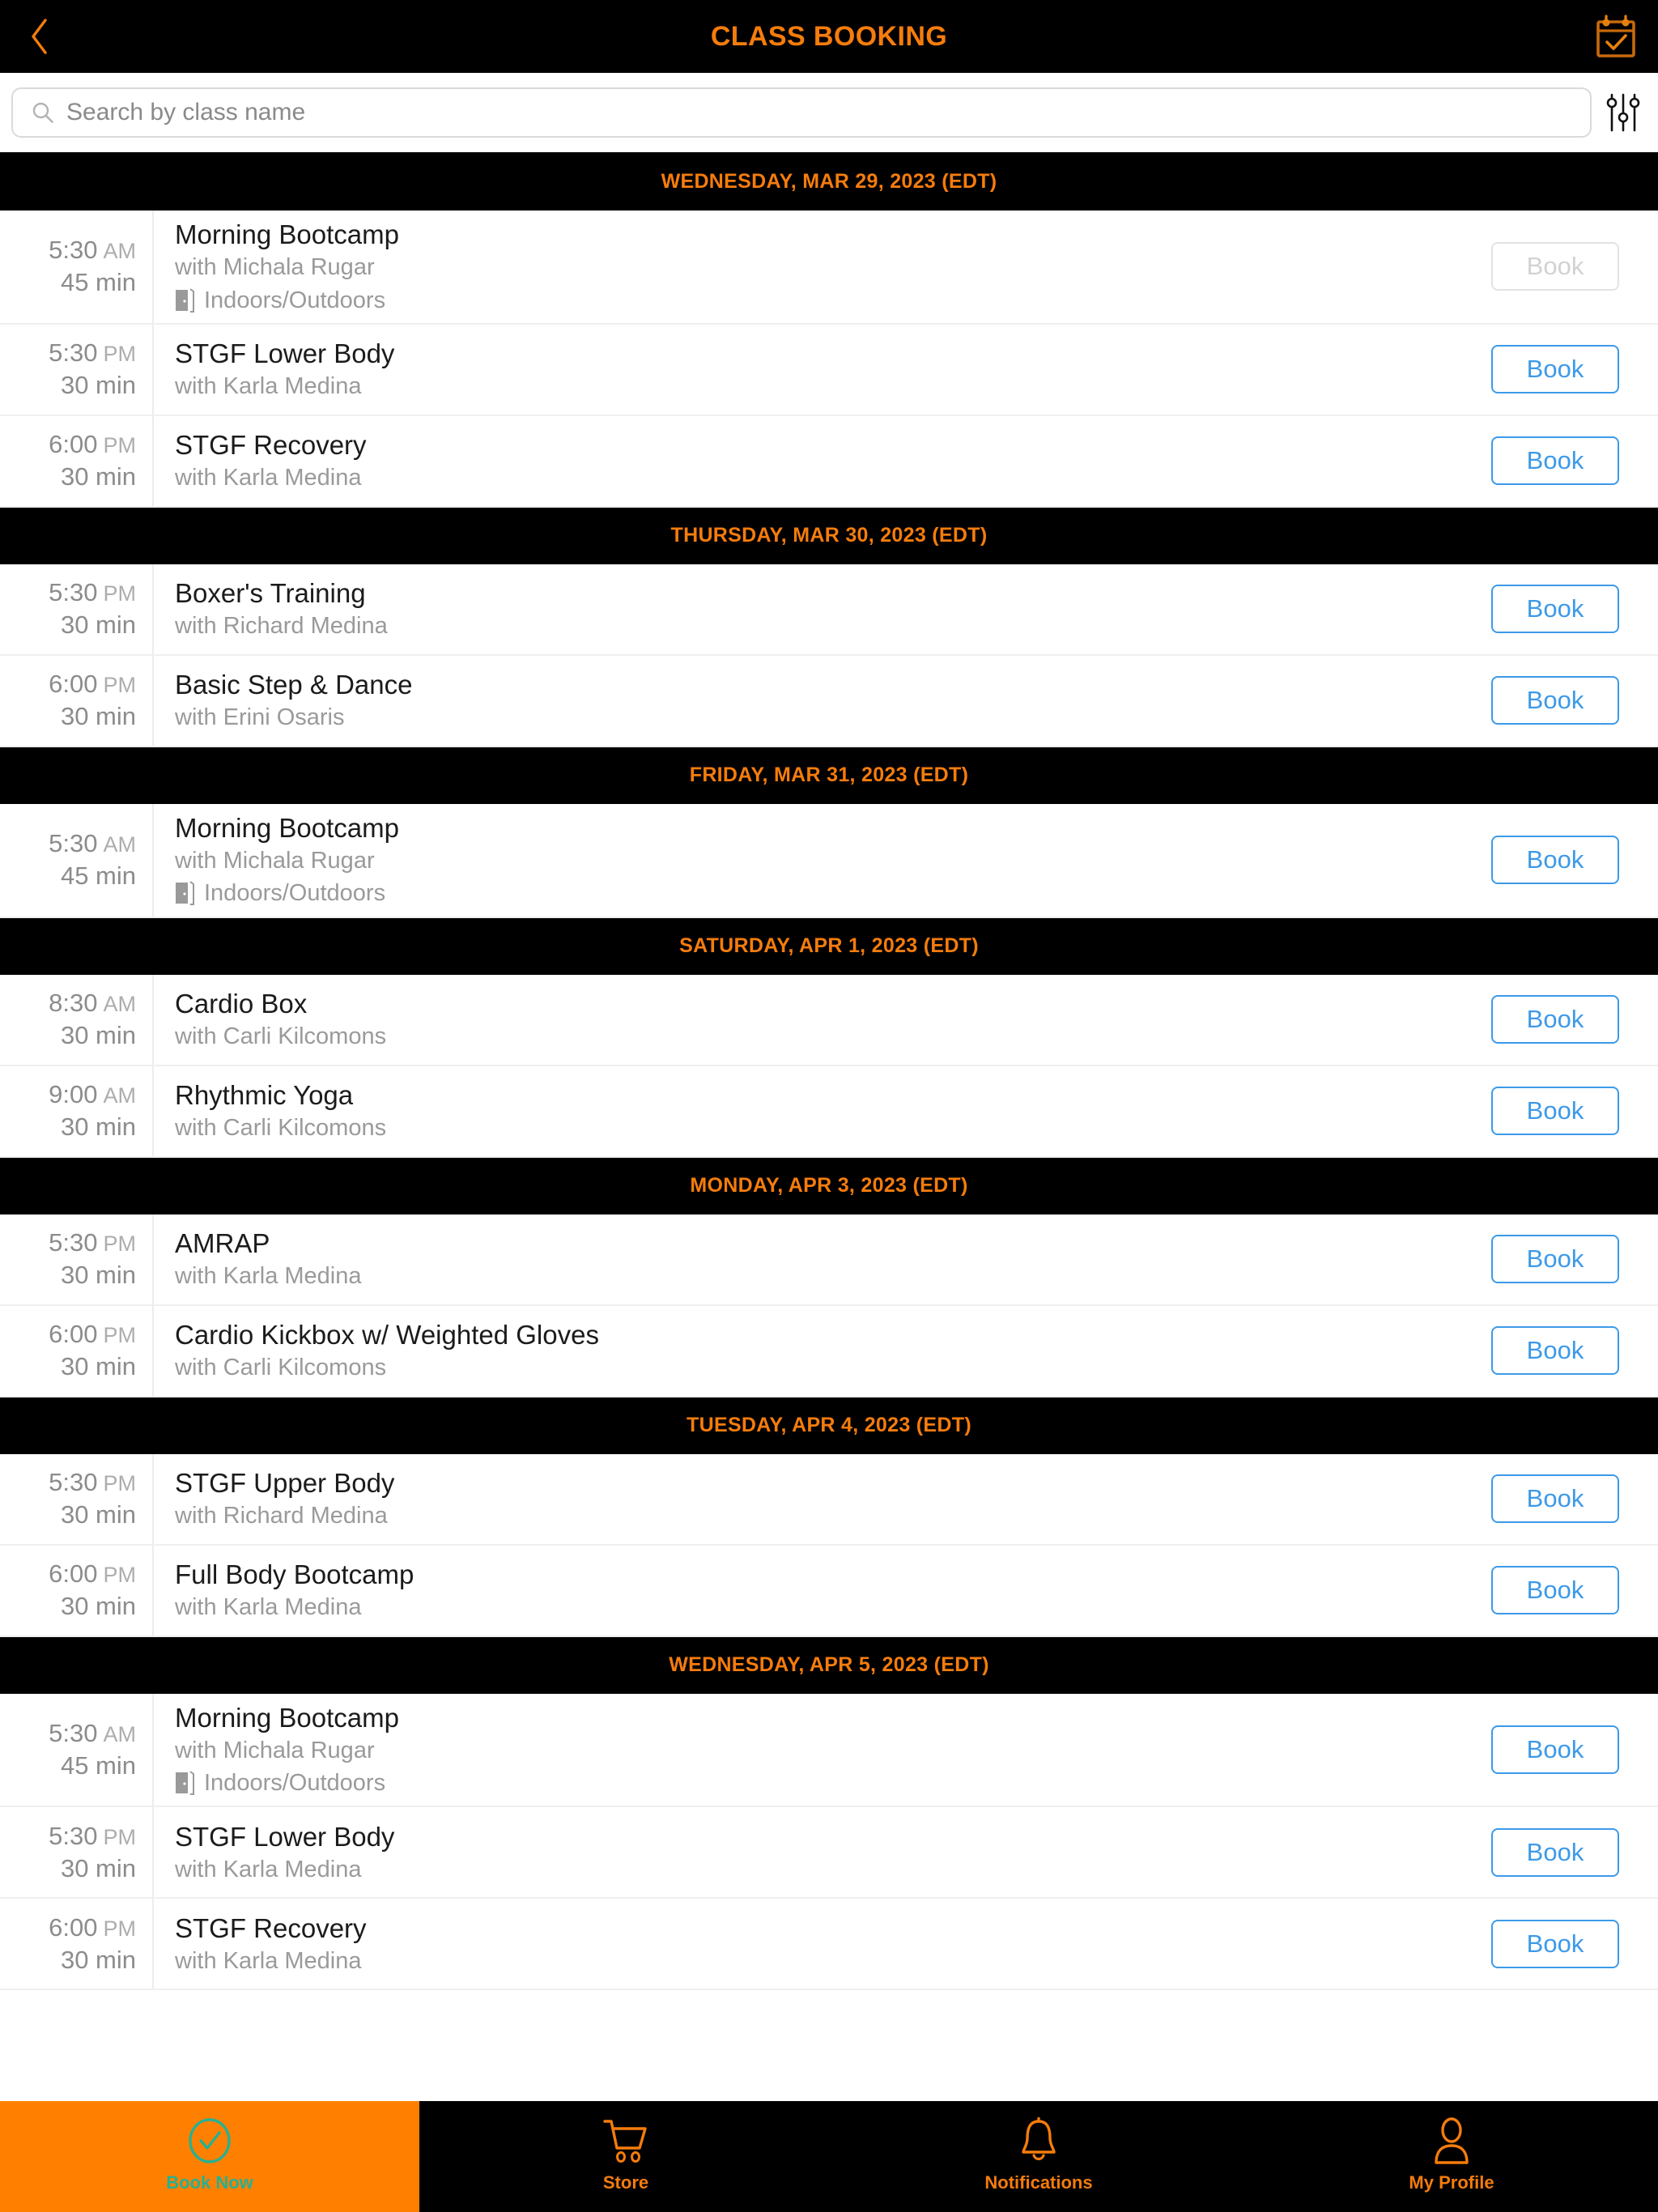 The width and height of the screenshot is (1658, 2212). What do you see at coordinates (209, 2182) in the screenshot?
I see `nav-item-label: Book Now` at bounding box center [209, 2182].